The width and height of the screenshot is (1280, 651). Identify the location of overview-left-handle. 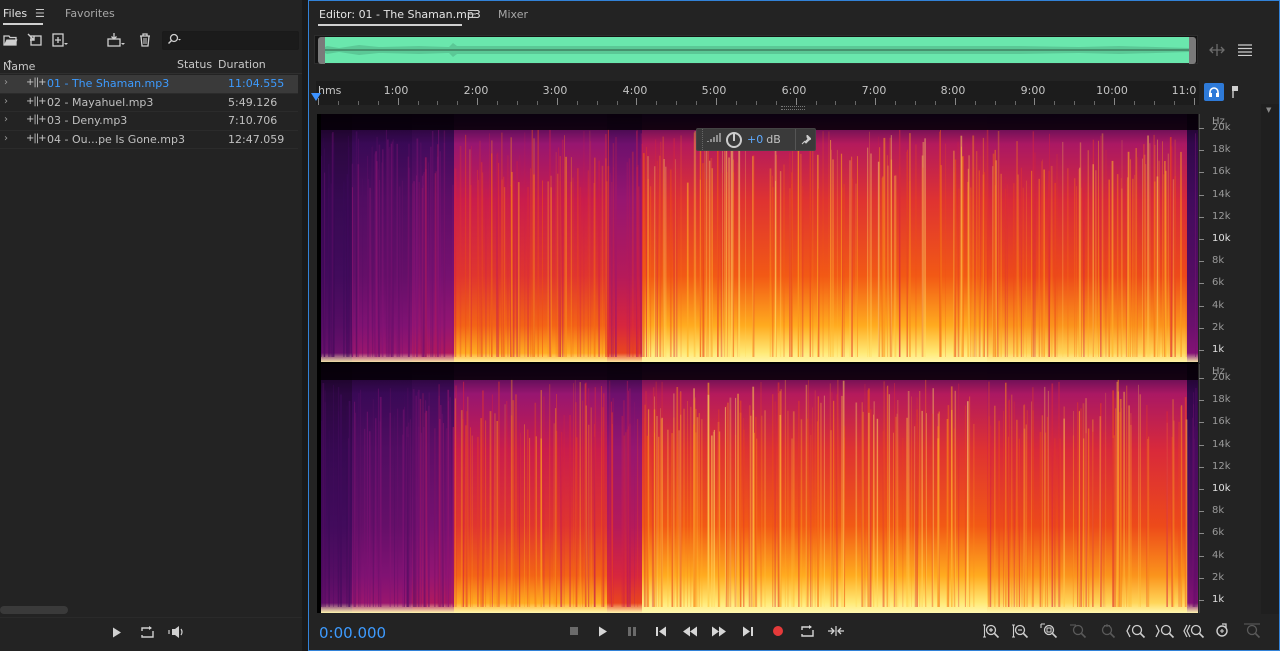
(321, 50).